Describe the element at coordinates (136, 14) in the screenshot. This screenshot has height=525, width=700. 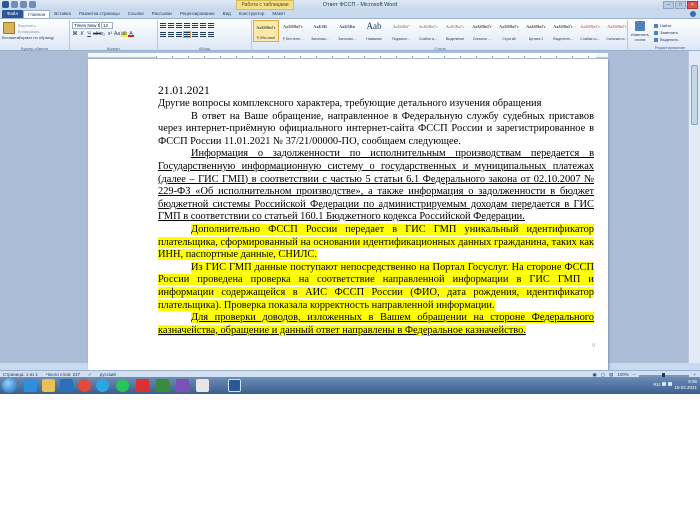
I see `tab-references: Ссылки` at that location.